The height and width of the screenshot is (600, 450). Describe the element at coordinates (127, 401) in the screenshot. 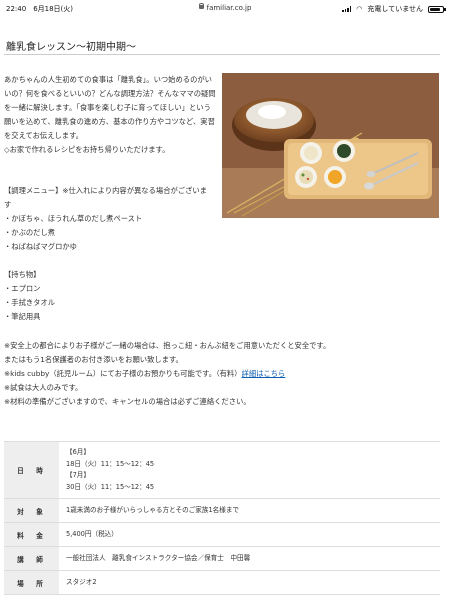

I see `note-line: ※材料の準備がございますので、キャンセルの場合は必ずご連絡ください。` at that location.